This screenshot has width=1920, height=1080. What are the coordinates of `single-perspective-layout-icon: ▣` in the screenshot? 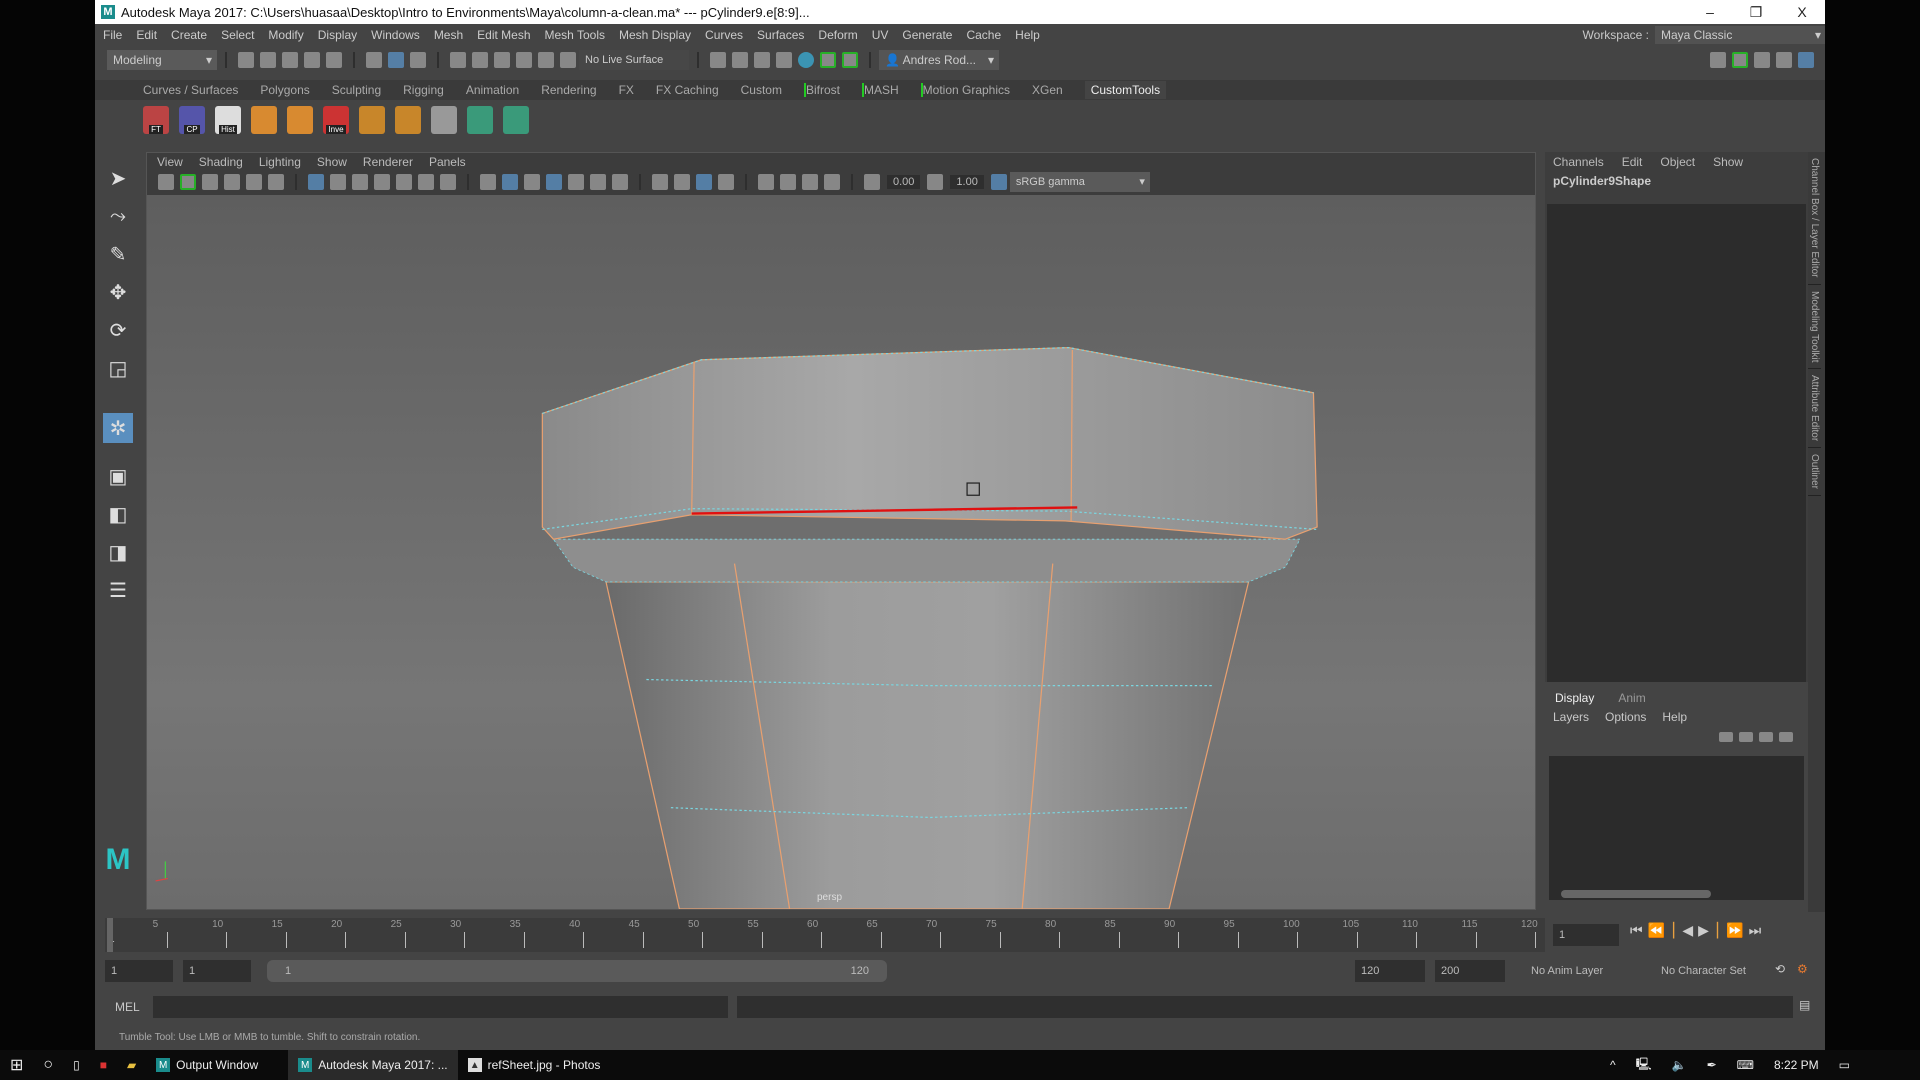 It's located at (118, 476).